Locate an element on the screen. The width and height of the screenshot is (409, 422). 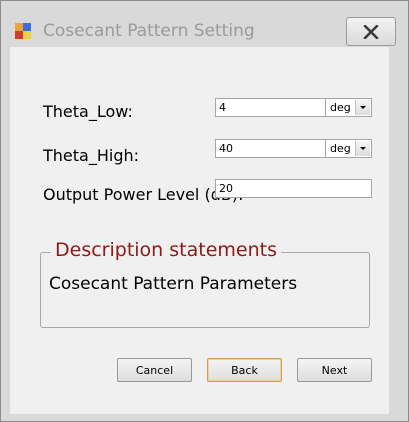
close-button is located at coordinates (371, 31).